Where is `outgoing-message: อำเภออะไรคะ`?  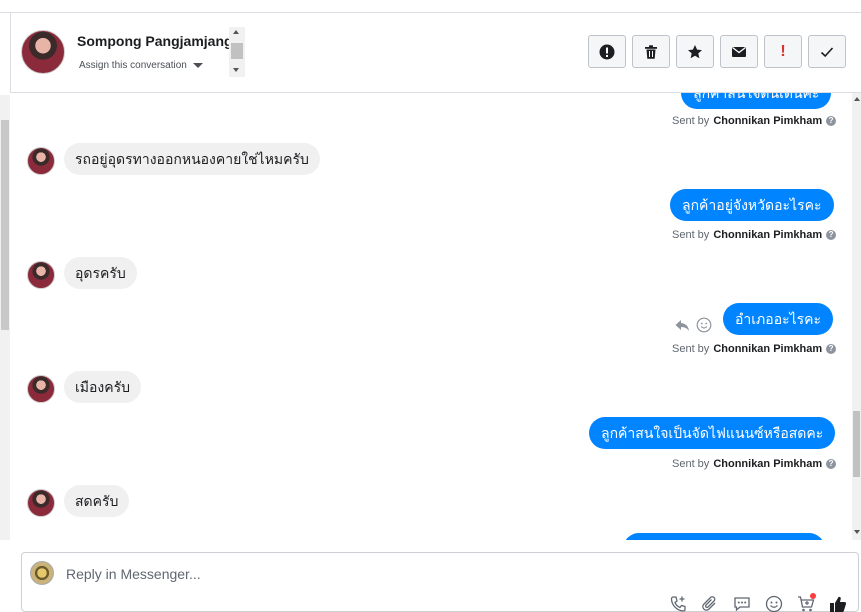
outgoing-message: อำเภออะไรคะ is located at coordinates (778, 319).